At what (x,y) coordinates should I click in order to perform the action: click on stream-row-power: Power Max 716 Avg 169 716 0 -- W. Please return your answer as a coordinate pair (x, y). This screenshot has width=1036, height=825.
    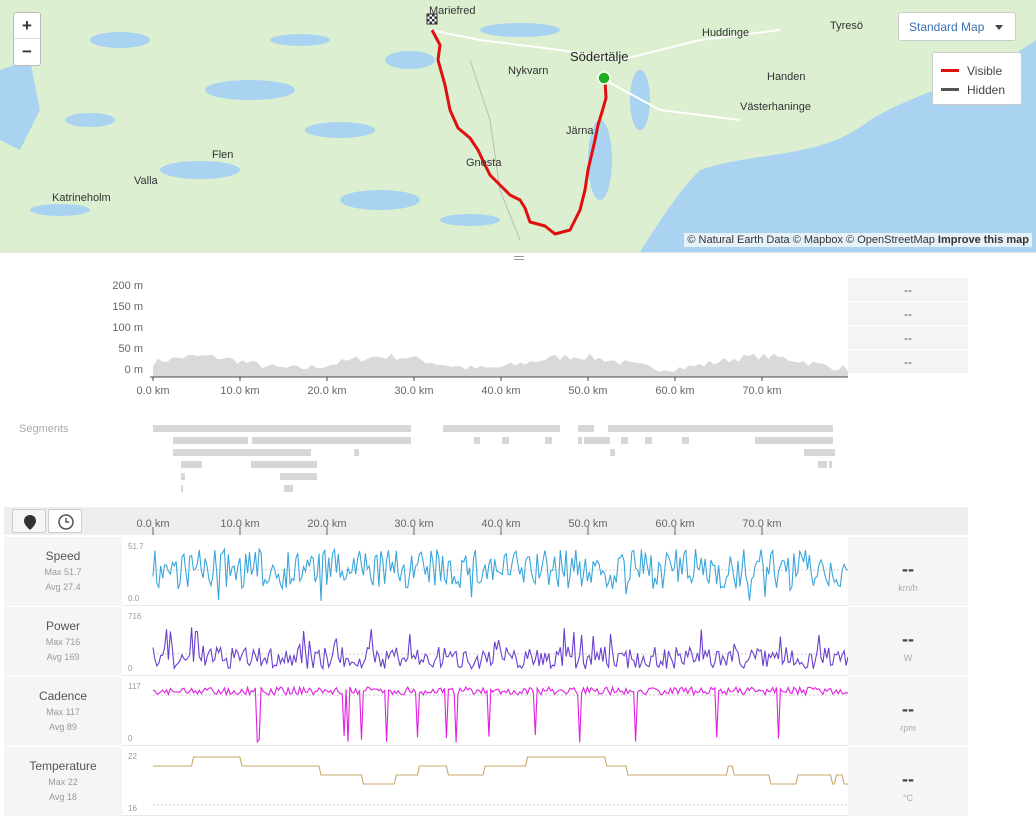
    Looking at the image, I should click on (486, 641).